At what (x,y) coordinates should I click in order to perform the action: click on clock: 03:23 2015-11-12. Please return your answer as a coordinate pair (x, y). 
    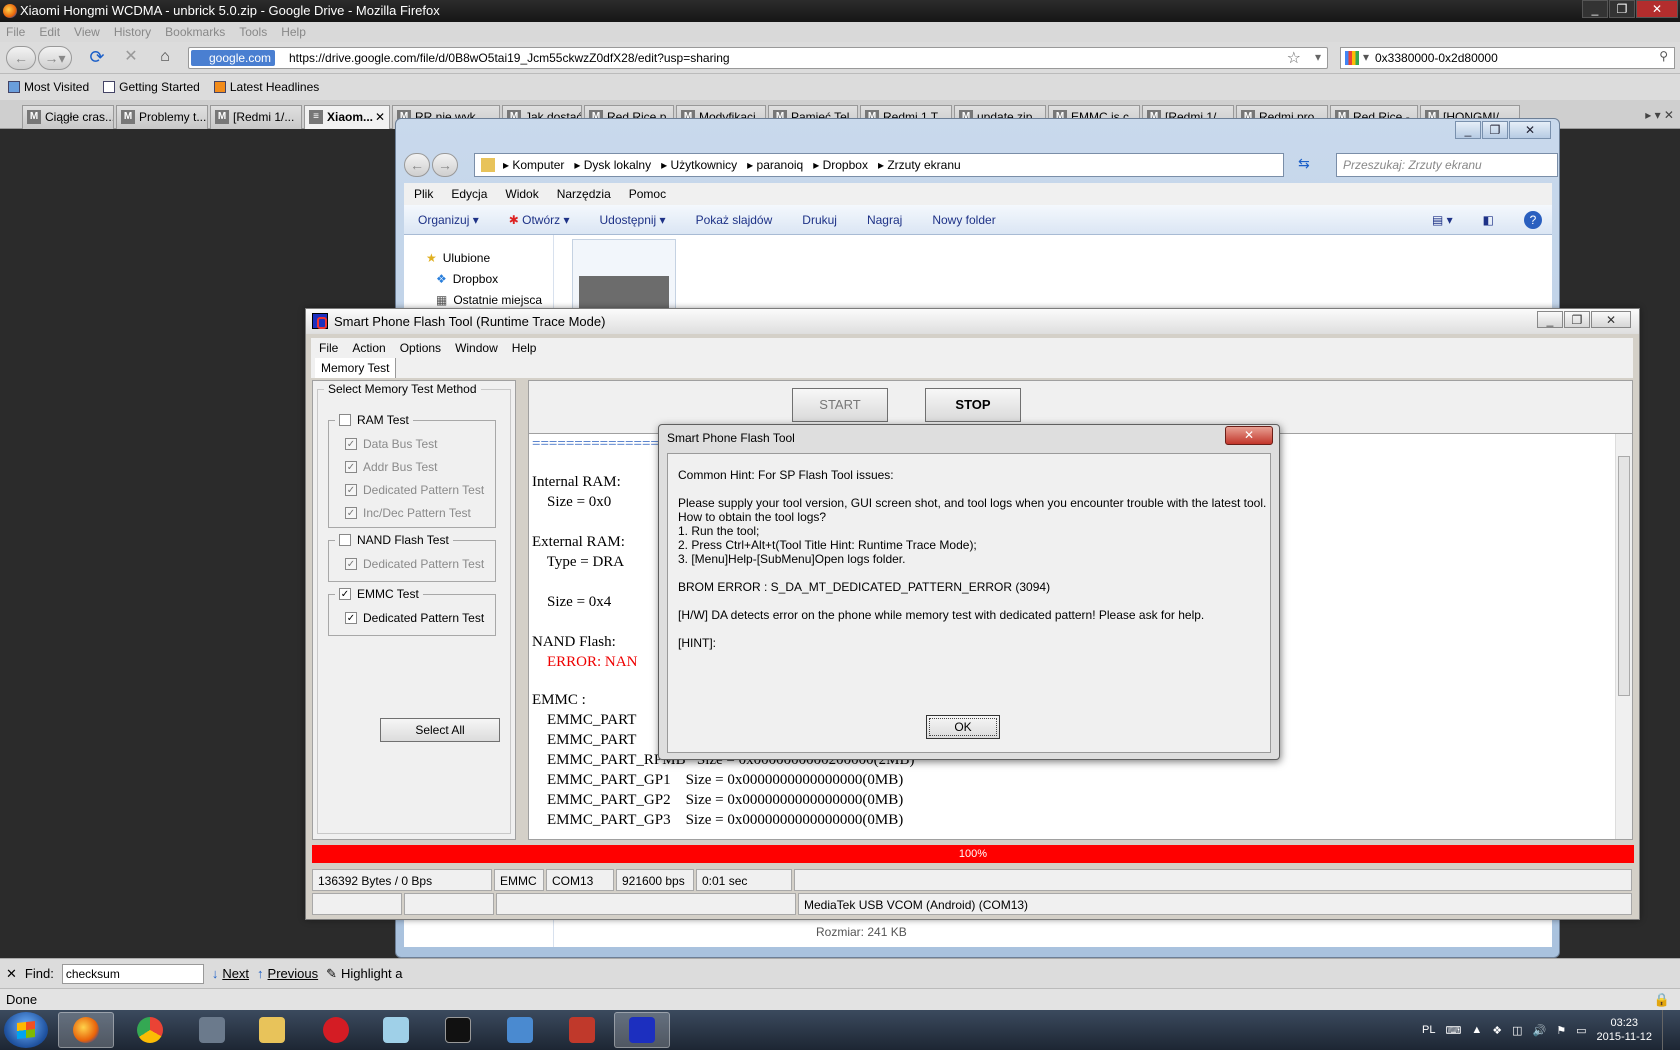
    Looking at the image, I should click on (1624, 1030).